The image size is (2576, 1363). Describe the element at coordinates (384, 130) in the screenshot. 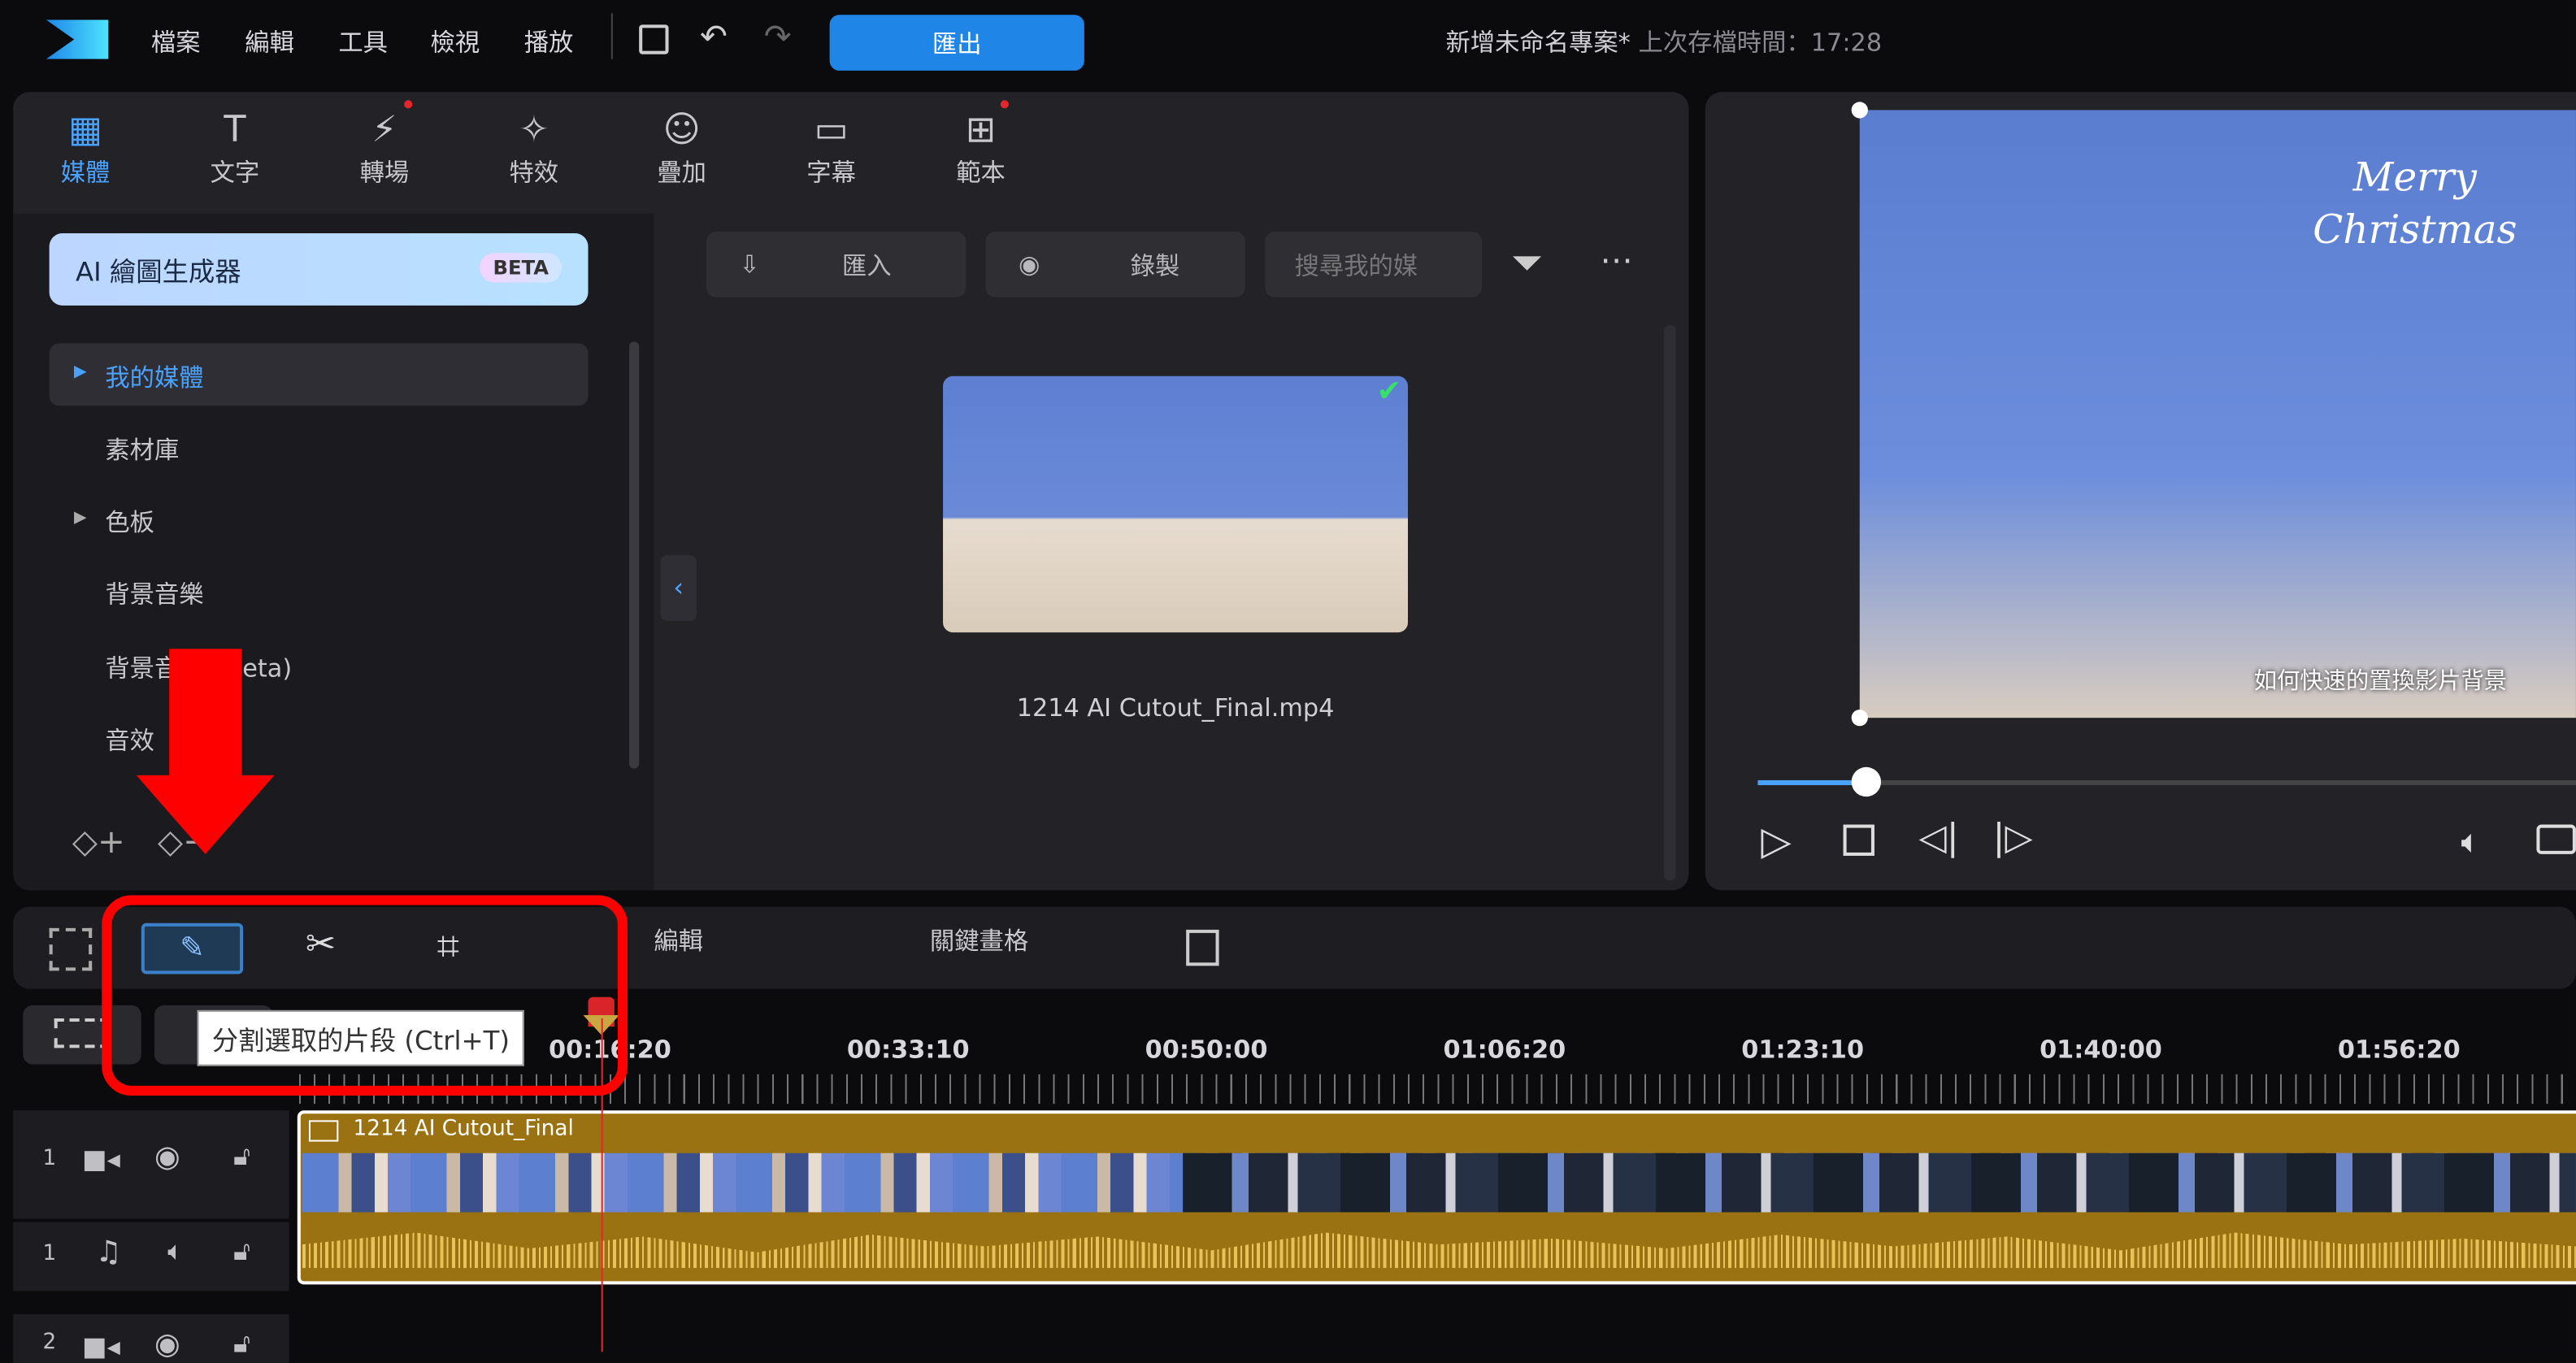

I see `transition-icon: ⚡` at that location.